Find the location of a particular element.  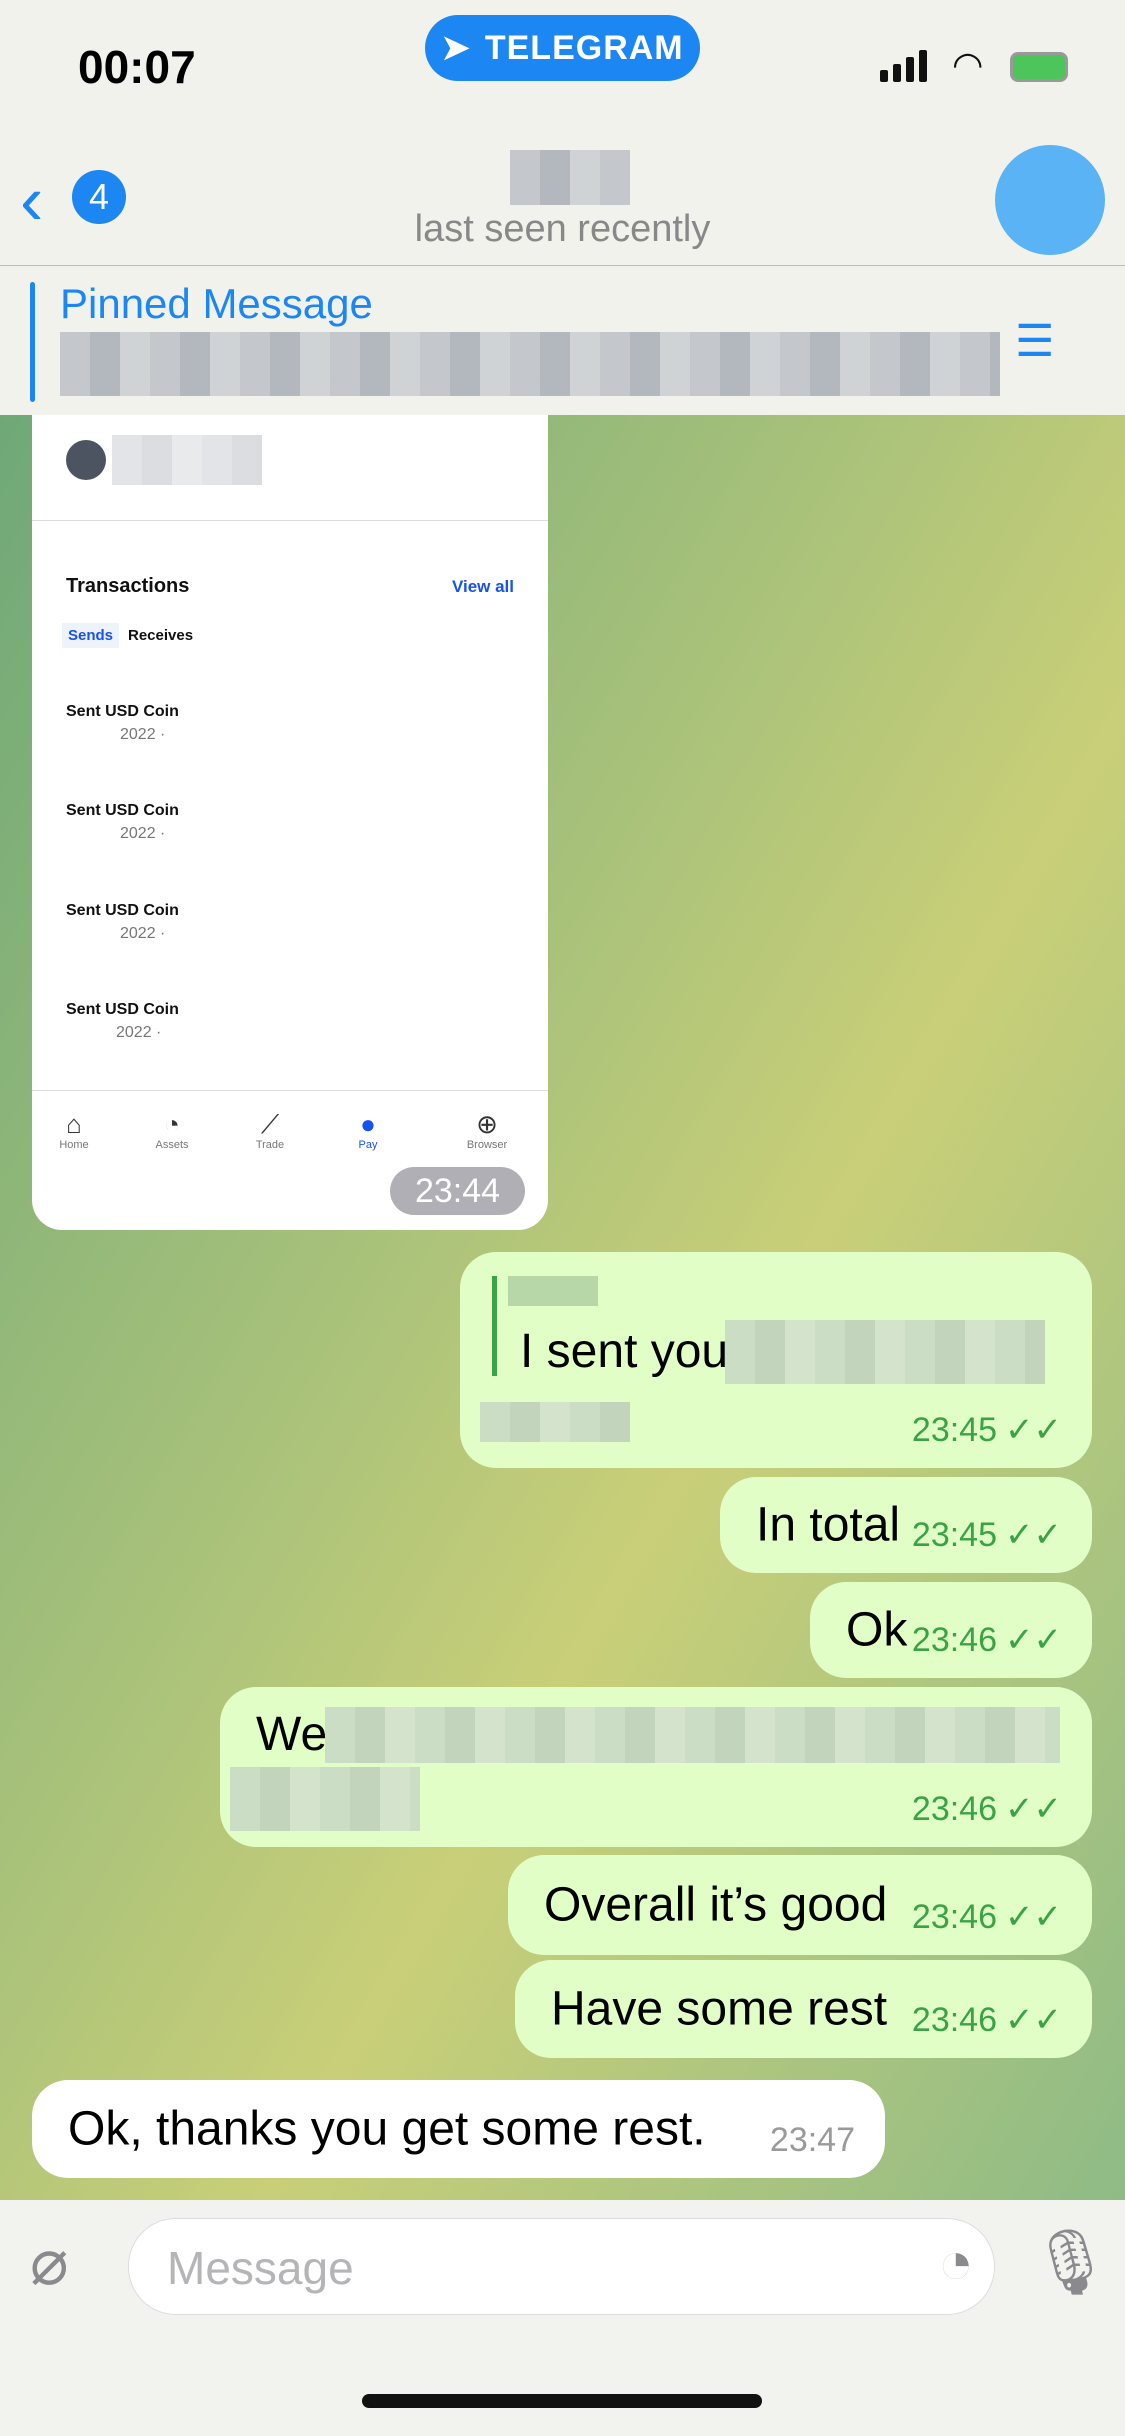

home-icon: ⌂ is located at coordinates (74, 1124).